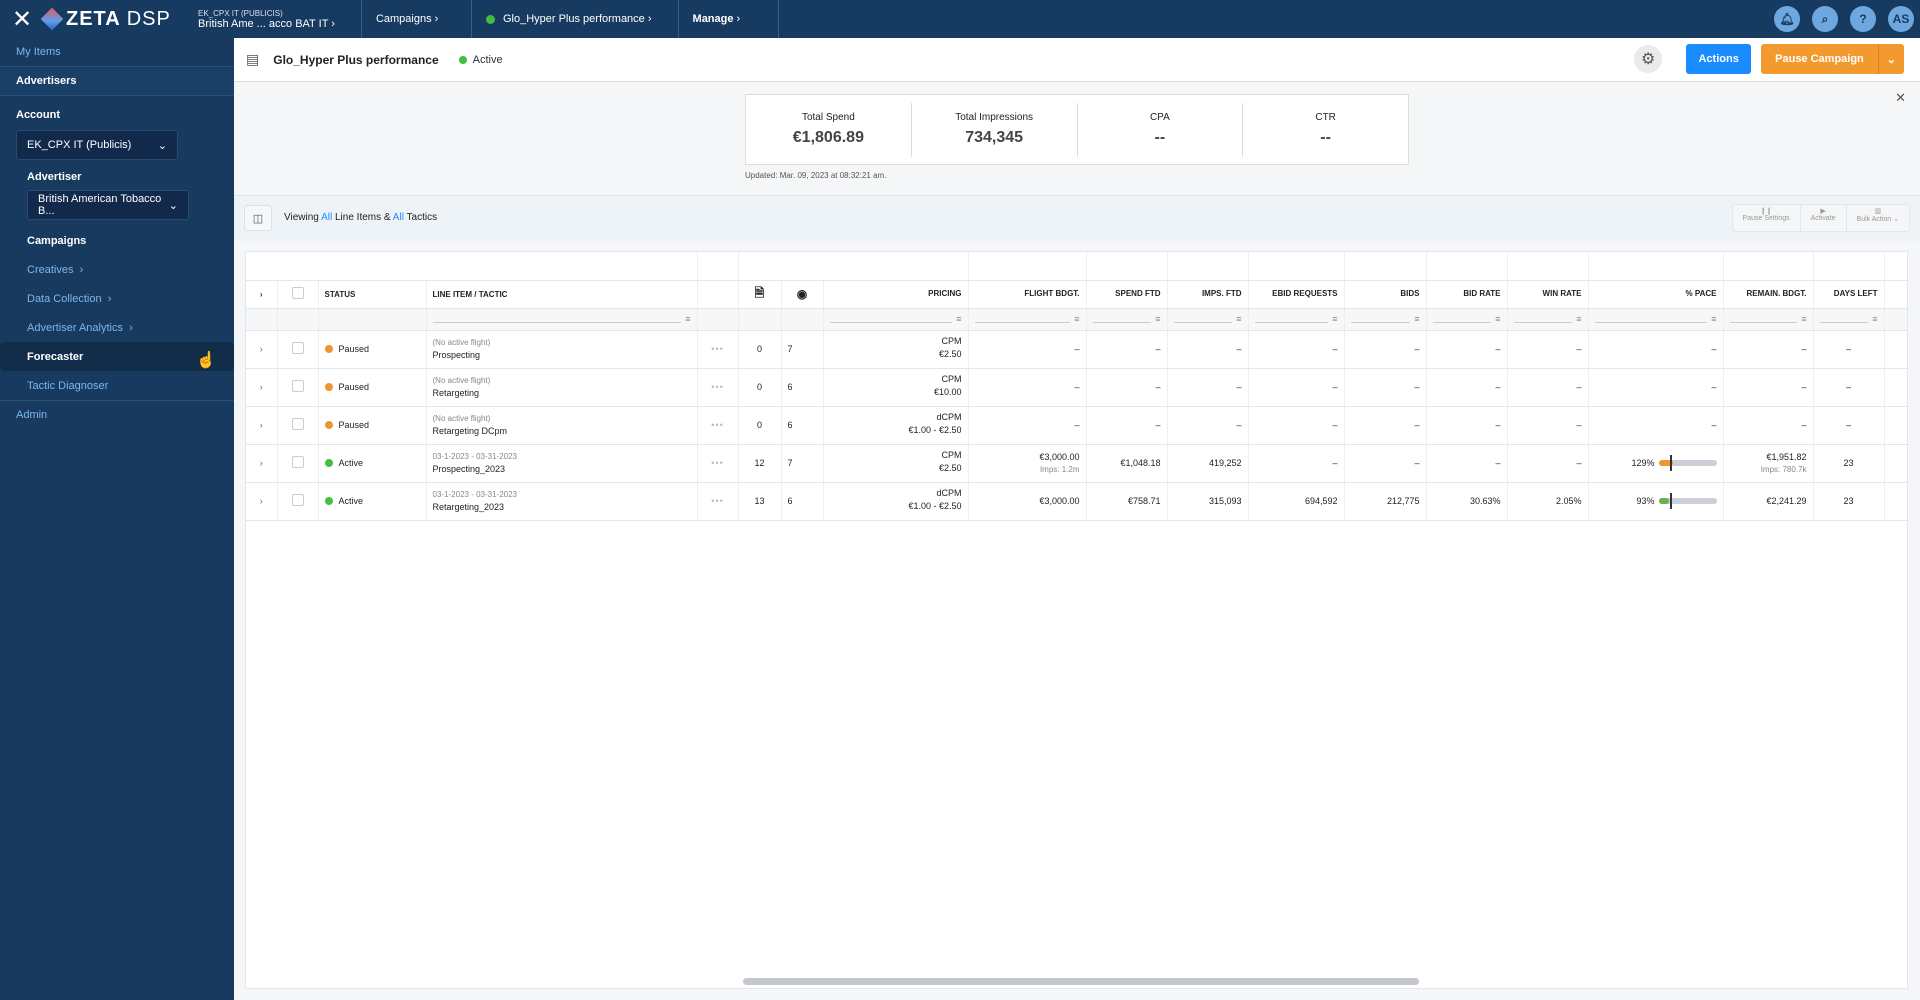 The image size is (1920, 1000). I want to click on tactics-filter-link: All, so click(398, 217).